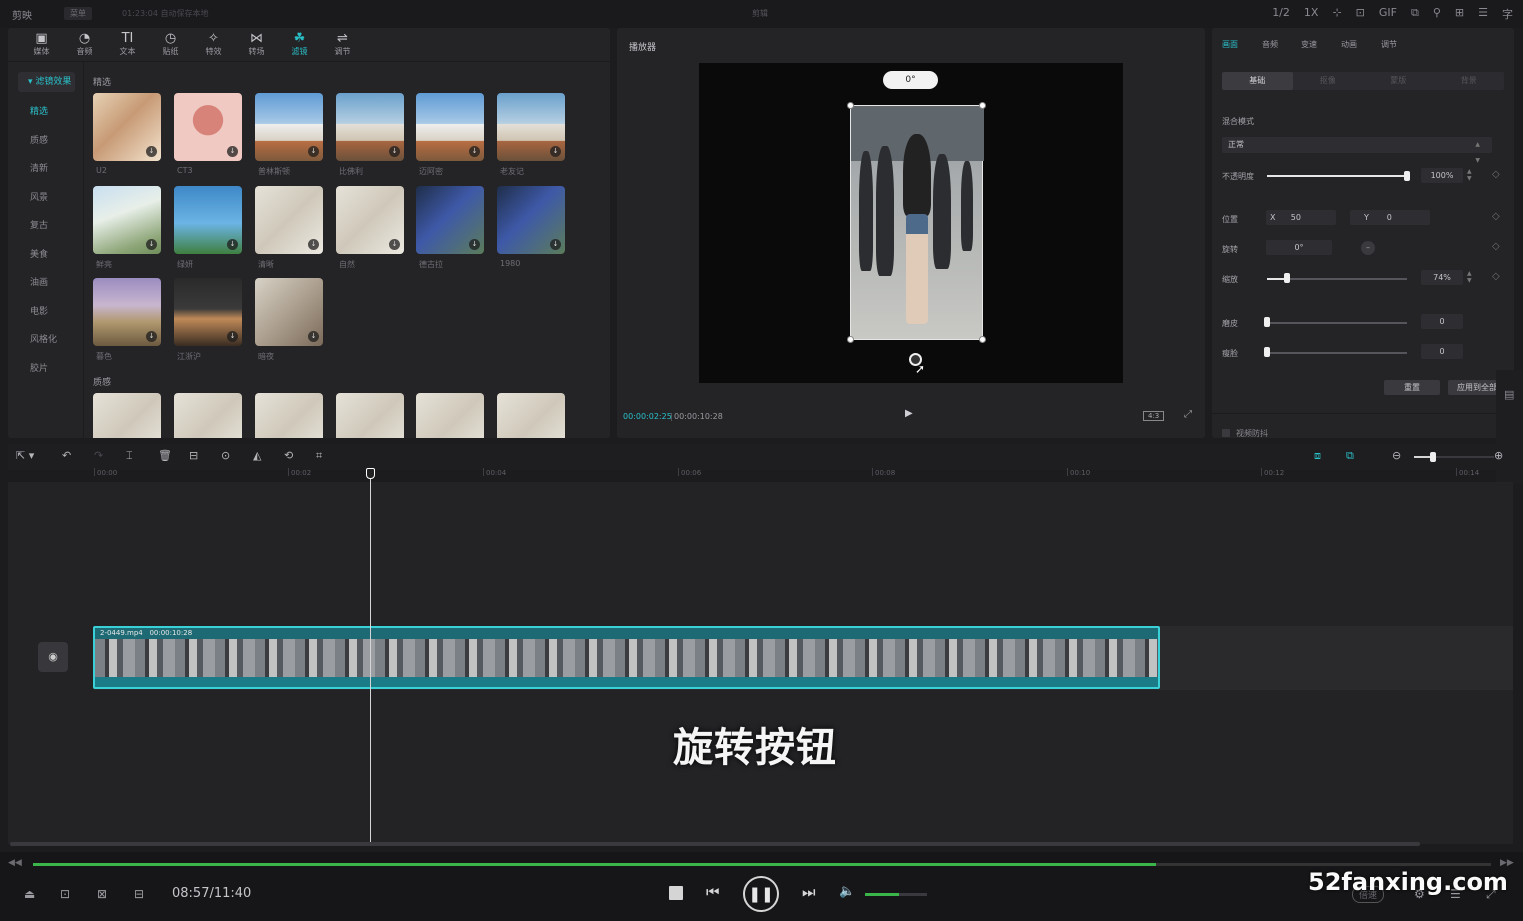 The width and height of the screenshot is (1523, 921). What do you see at coordinates (1442, 277) in the screenshot?
I see `scale-input: 74%` at bounding box center [1442, 277].